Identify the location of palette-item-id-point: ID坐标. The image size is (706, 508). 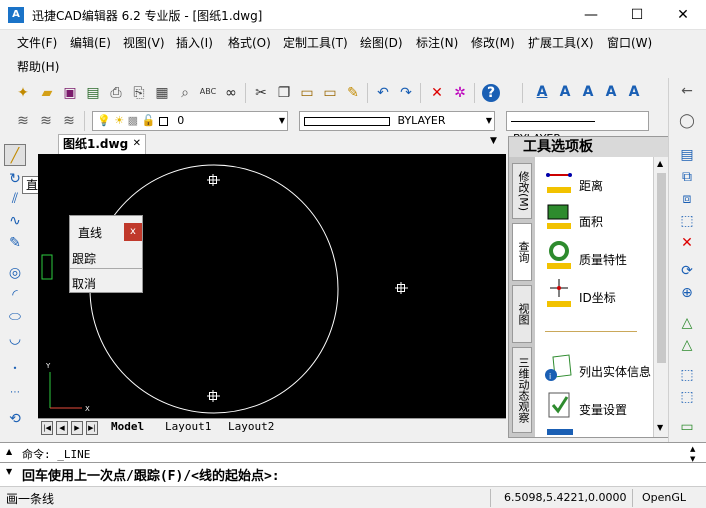
(595, 297).